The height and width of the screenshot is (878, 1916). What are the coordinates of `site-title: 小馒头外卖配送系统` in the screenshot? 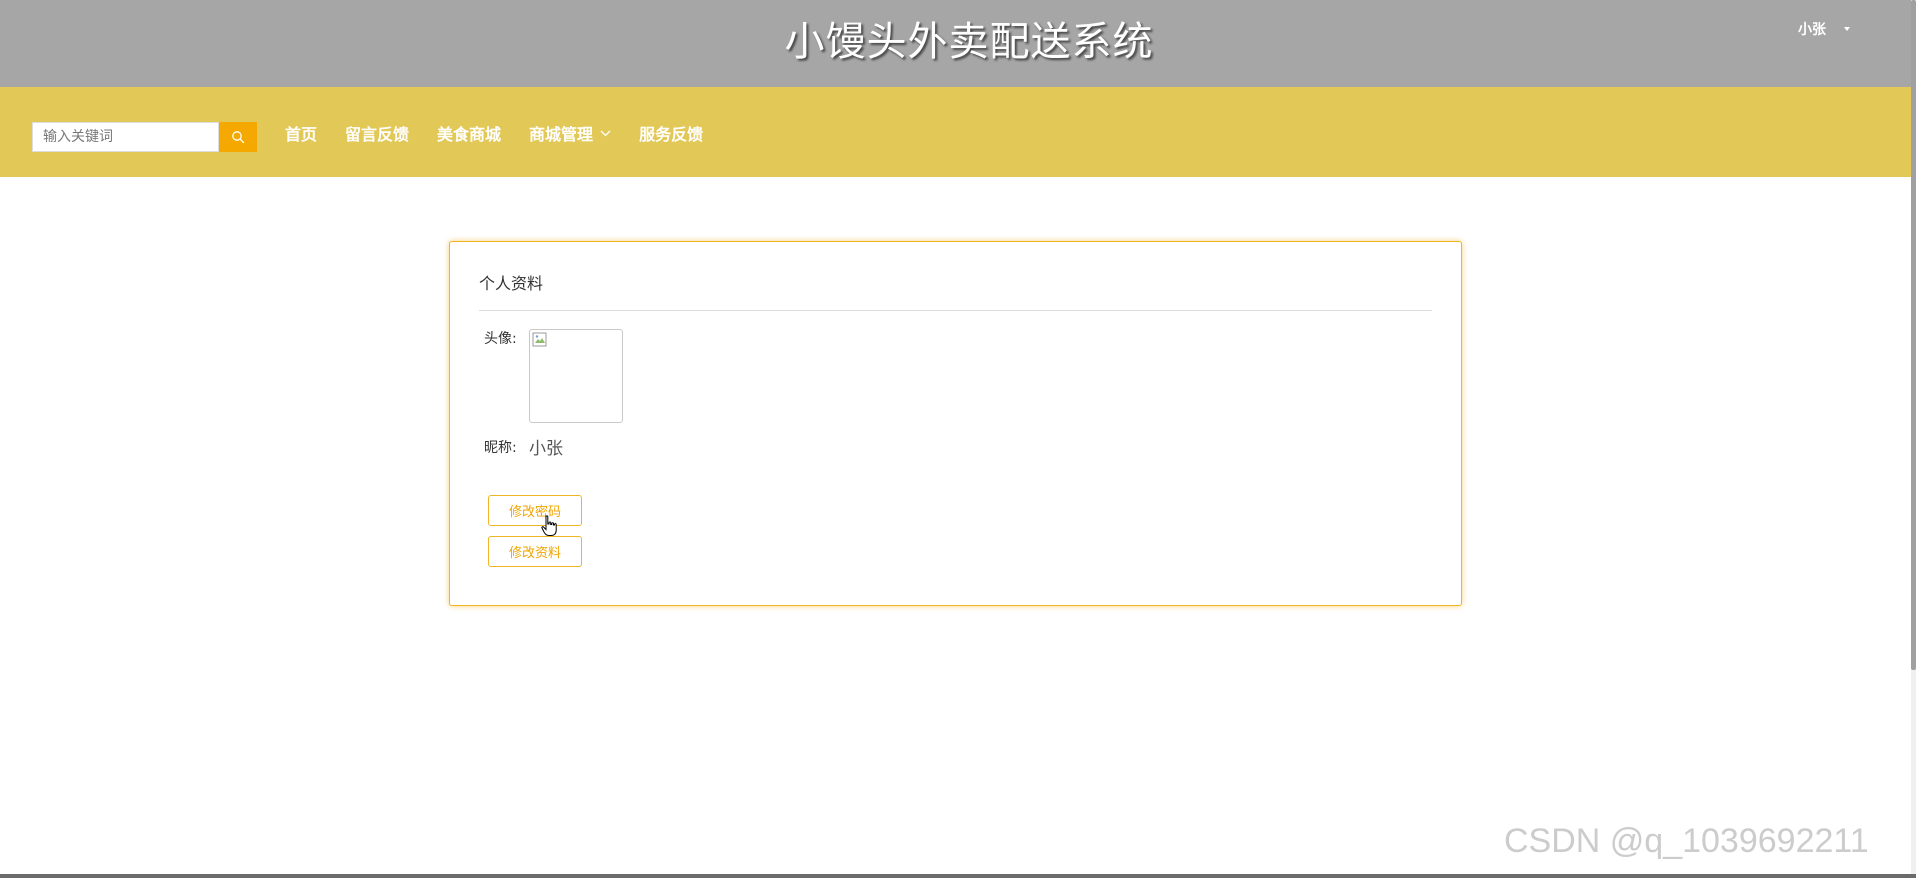 It's located at (969, 42).